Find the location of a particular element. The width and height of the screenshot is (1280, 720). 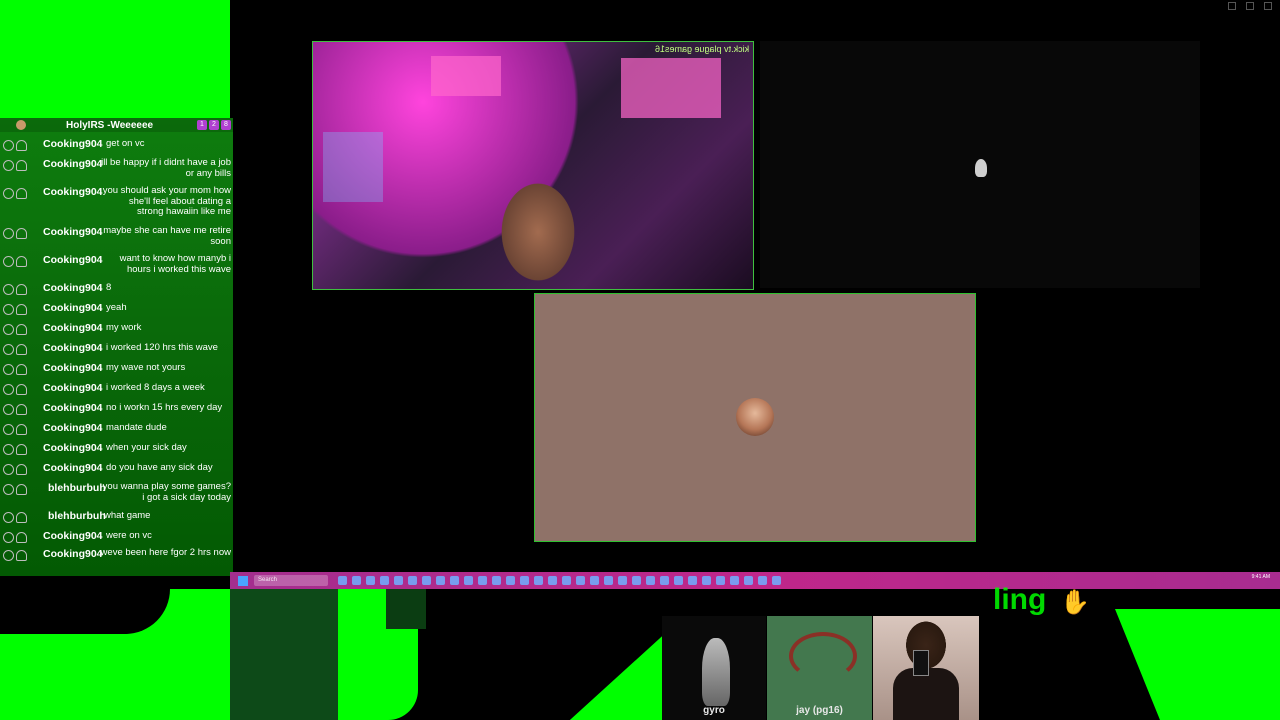

participant-tile-gyro: gyro is located at coordinates (714, 668).